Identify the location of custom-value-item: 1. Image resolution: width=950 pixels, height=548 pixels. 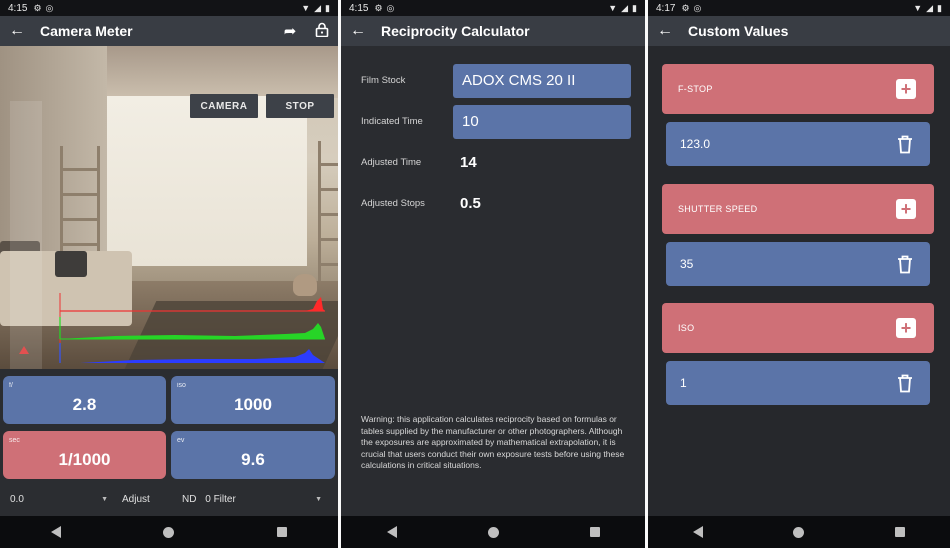
(798, 383).